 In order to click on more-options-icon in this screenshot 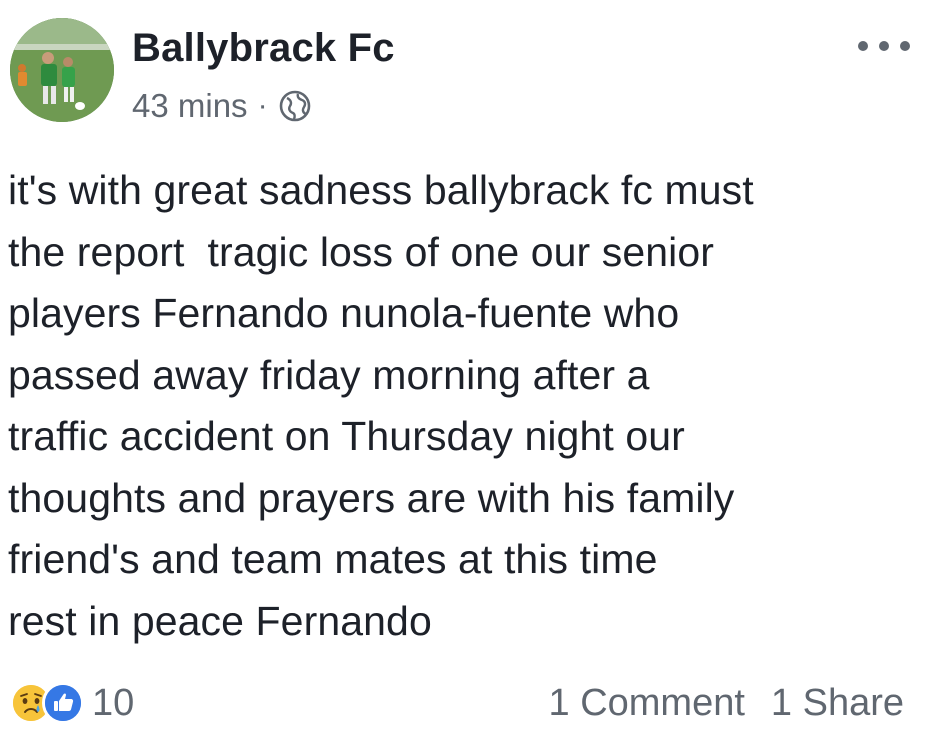, I will do `click(884, 46)`.